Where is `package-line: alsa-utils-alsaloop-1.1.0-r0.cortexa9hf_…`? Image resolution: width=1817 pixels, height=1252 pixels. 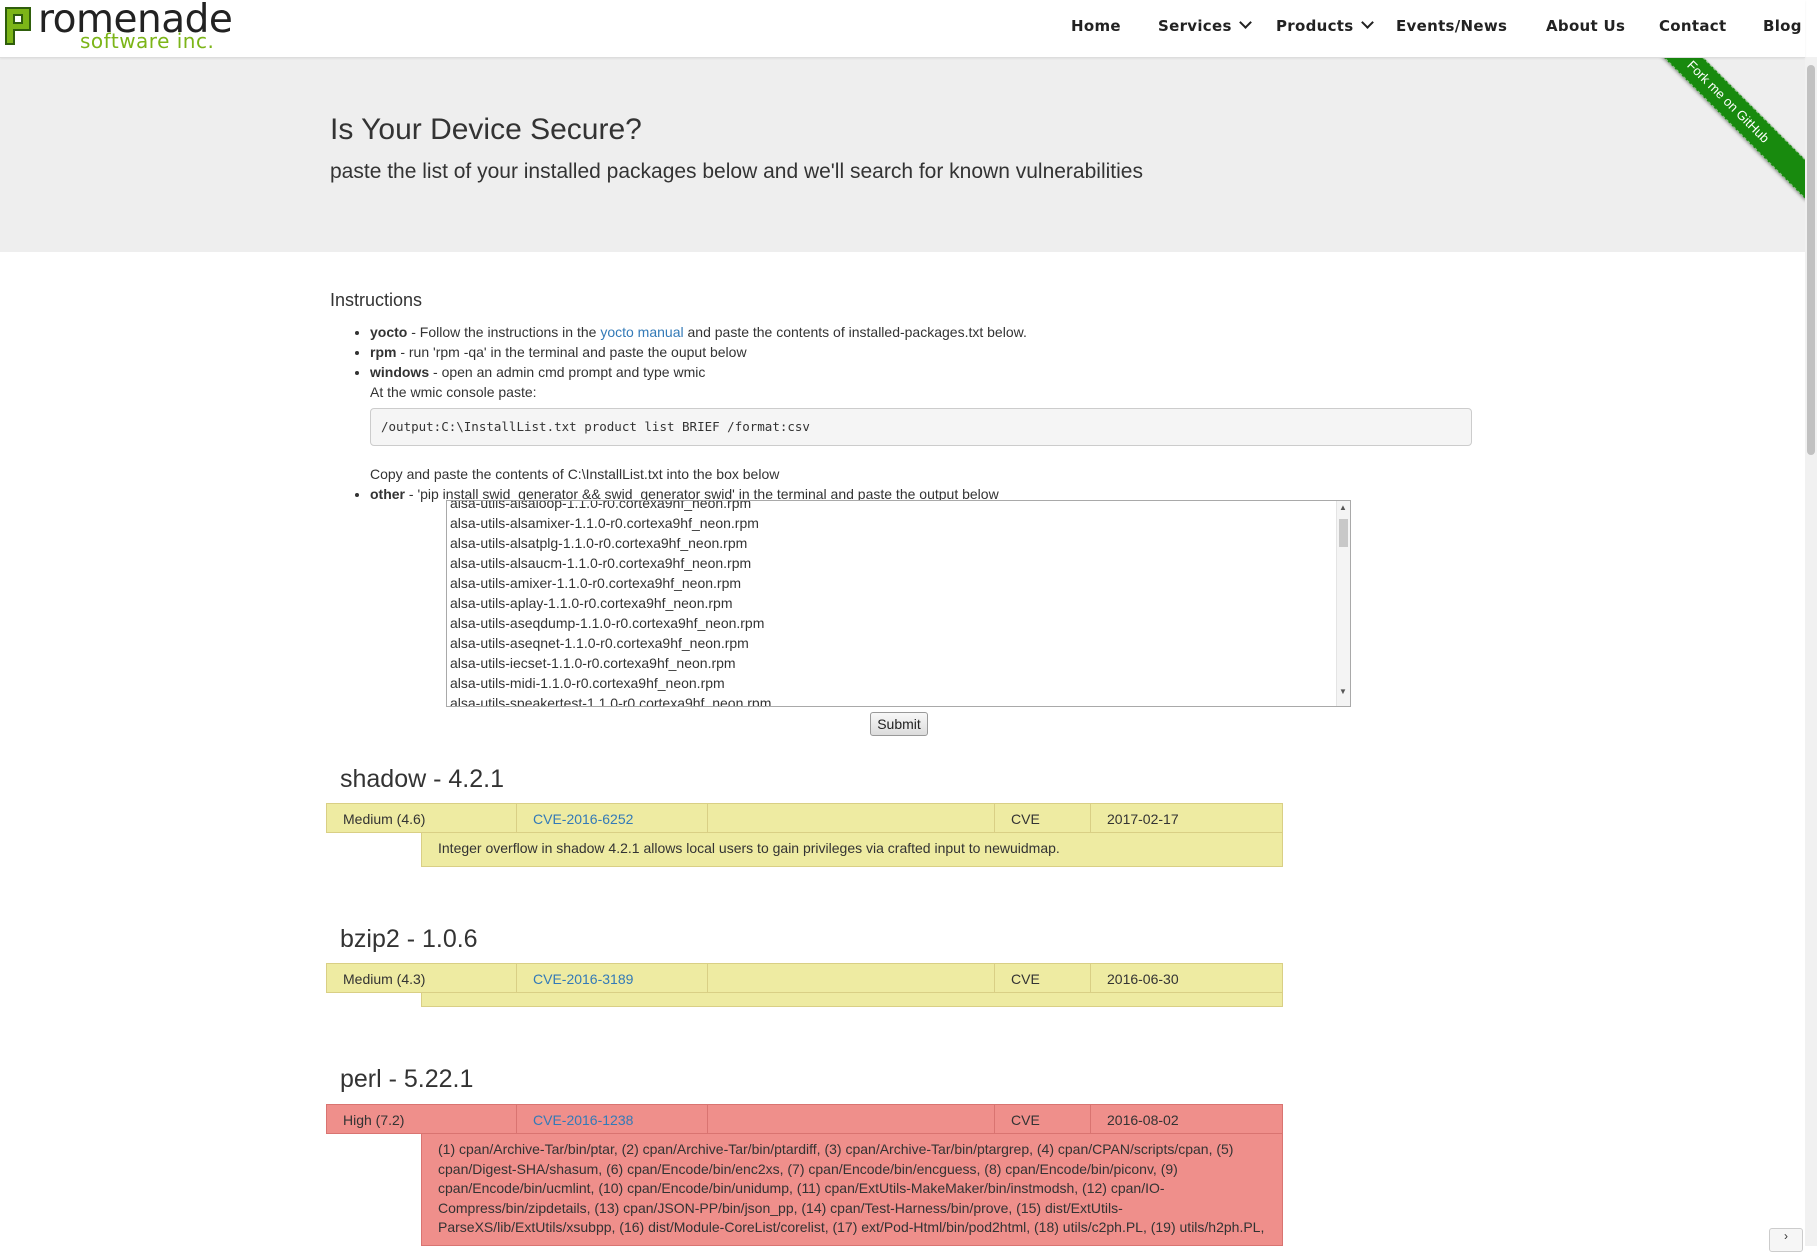 package-line: alsa-utils-alsaloop-1.1.0-r0.cortexa9hf_… is located at coordinates (601, 505).